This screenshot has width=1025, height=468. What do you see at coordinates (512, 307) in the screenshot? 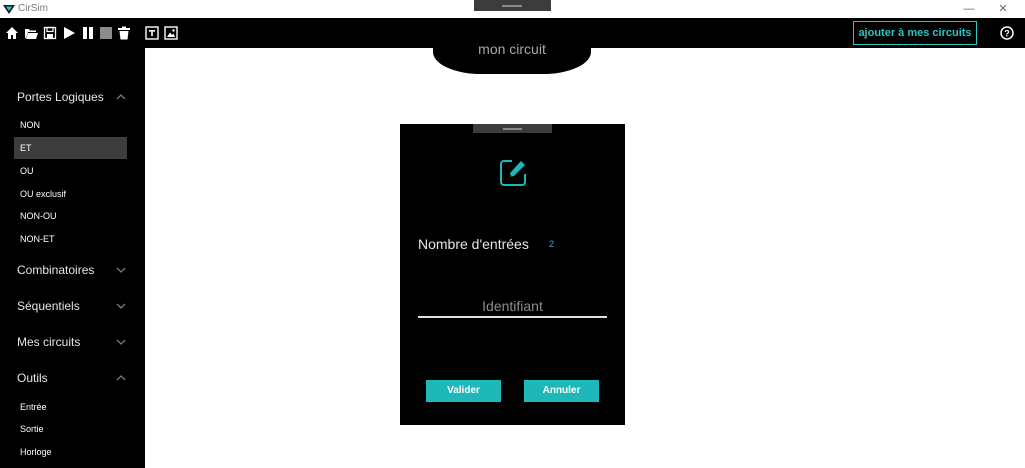
I see `identifier-input` at bounding box center [512, 307].